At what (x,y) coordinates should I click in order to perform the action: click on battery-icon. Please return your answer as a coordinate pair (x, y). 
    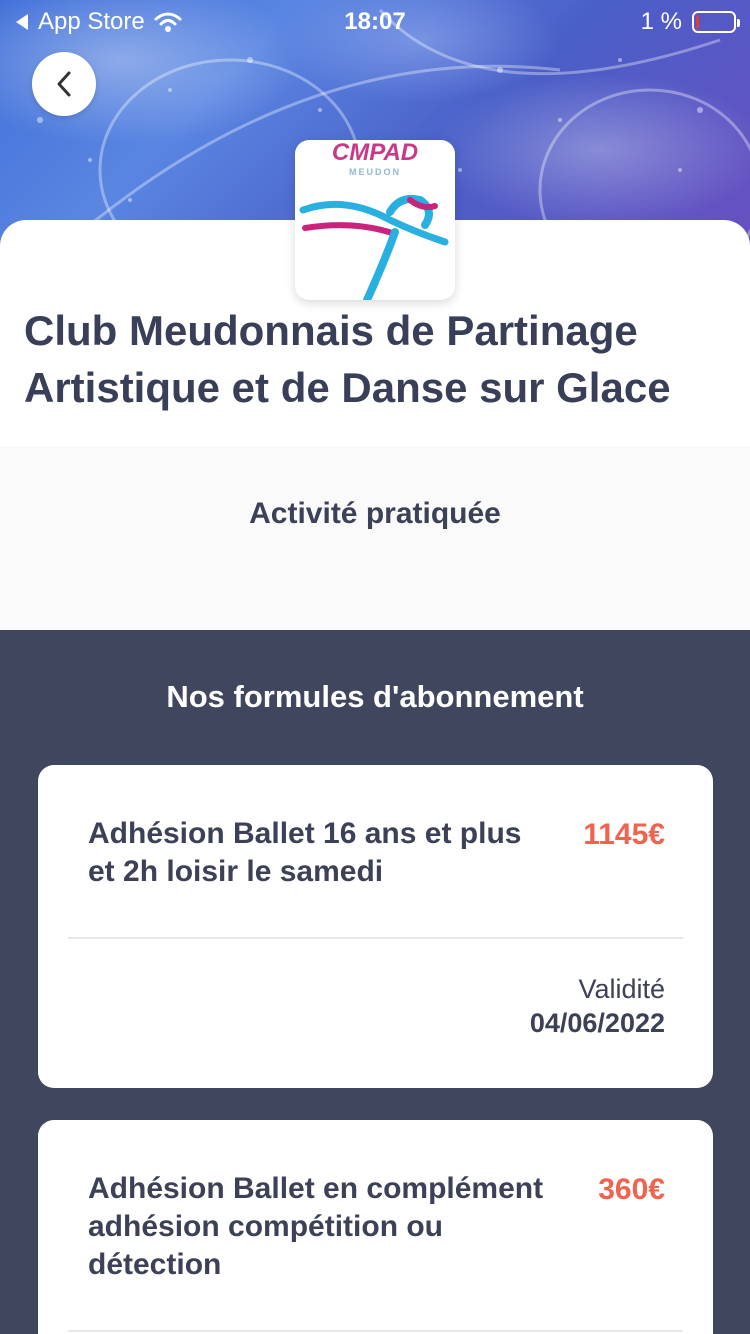
    Looking at the image, I should click on (716, 22).